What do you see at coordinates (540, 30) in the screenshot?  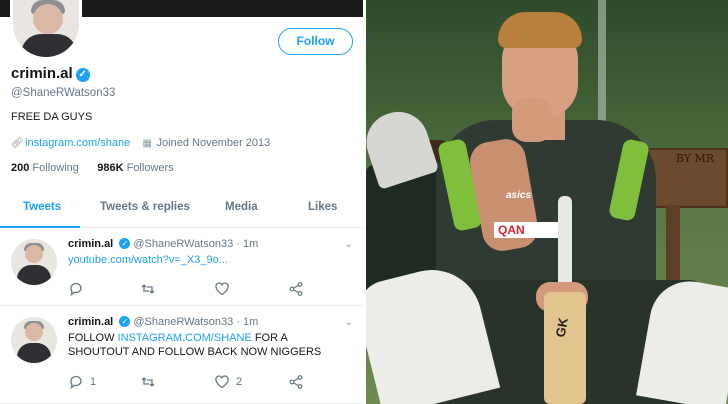 I see `photo-player-hair` at bounding box center [540, 30].